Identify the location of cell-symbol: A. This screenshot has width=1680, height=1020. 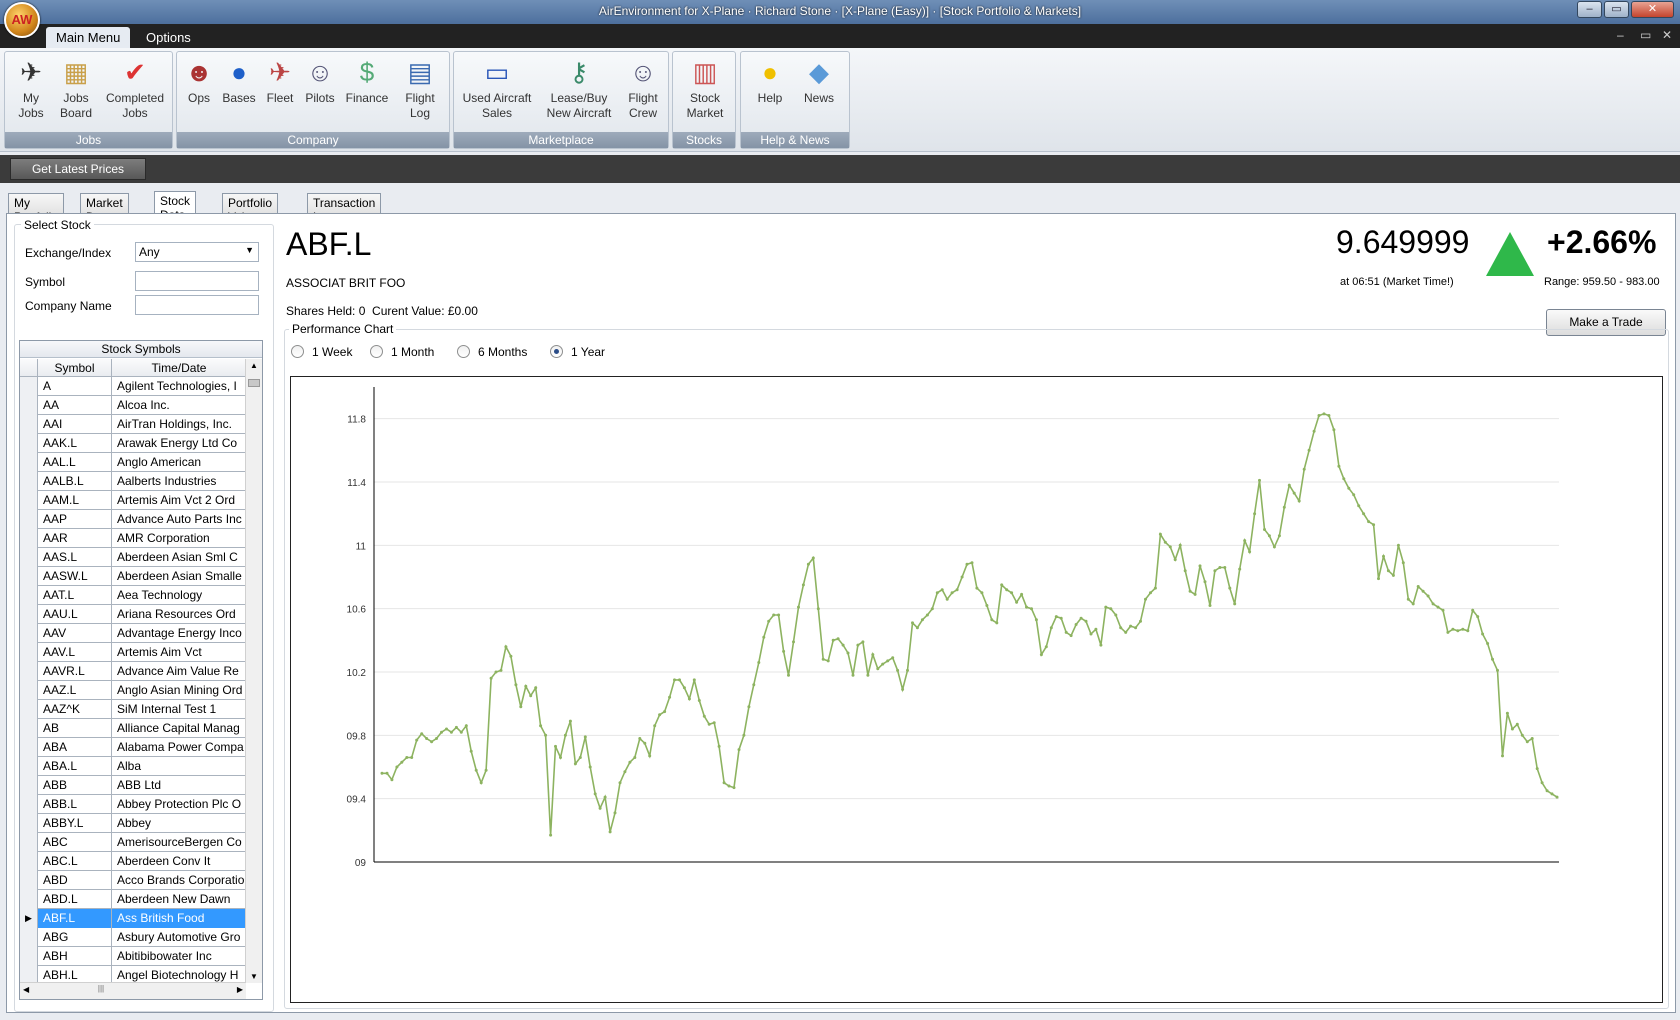
(75, 386).